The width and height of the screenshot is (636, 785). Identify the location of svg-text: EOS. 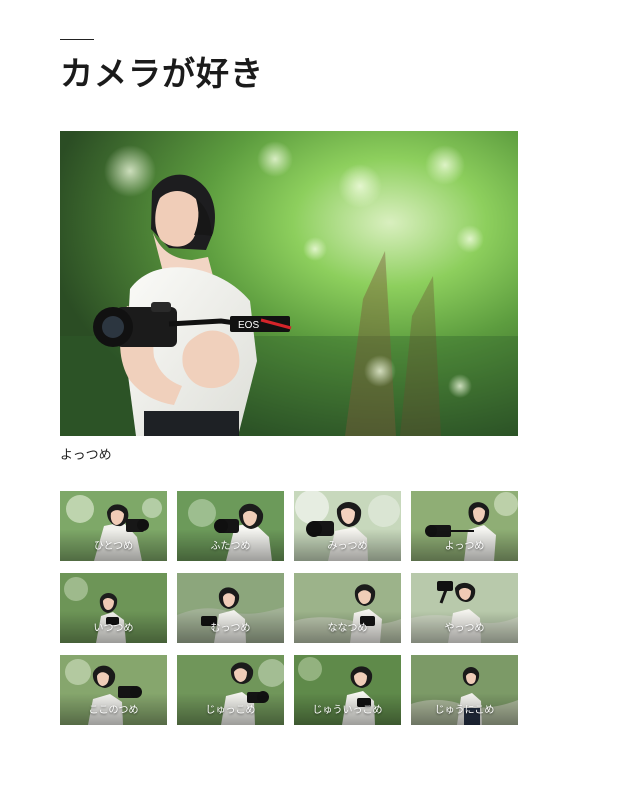
(248, 325).